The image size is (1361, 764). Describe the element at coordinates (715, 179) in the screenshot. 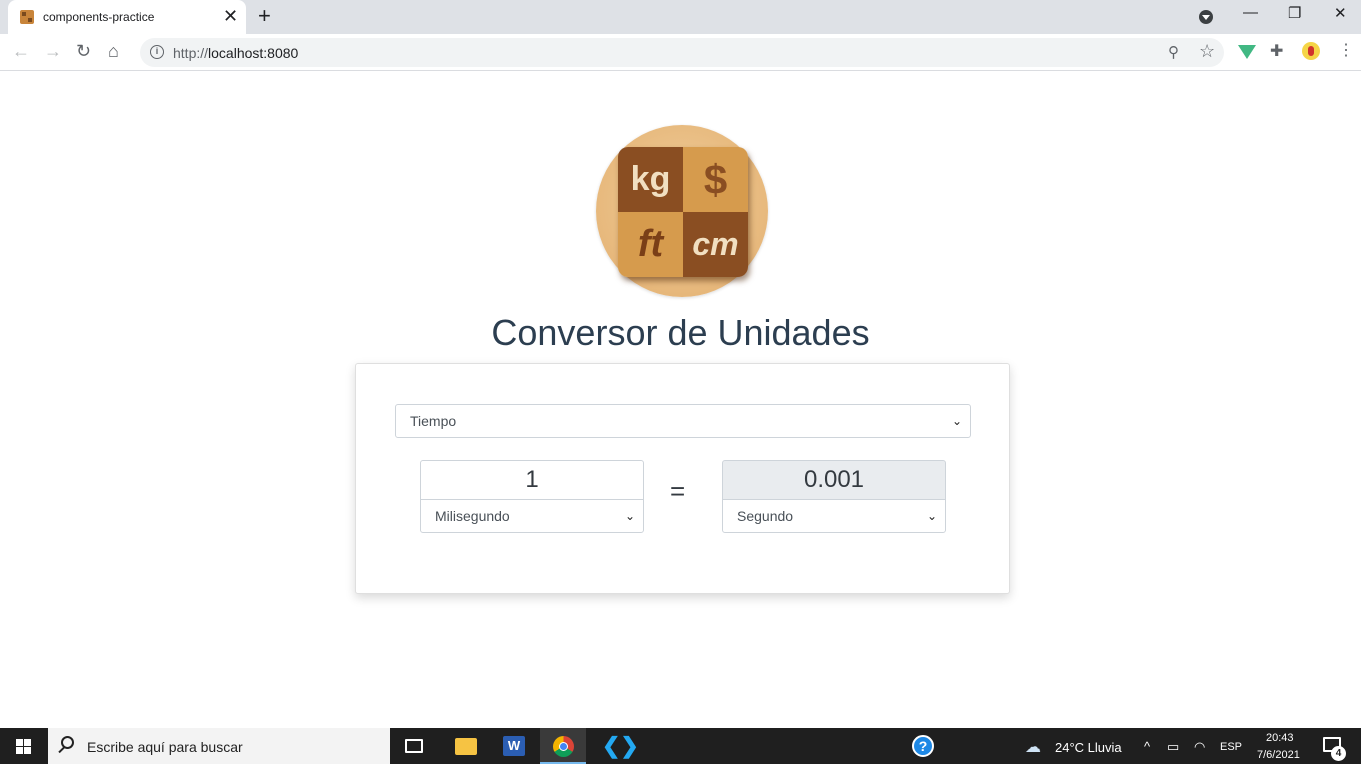

I see `logo-dollar: $` at that location.